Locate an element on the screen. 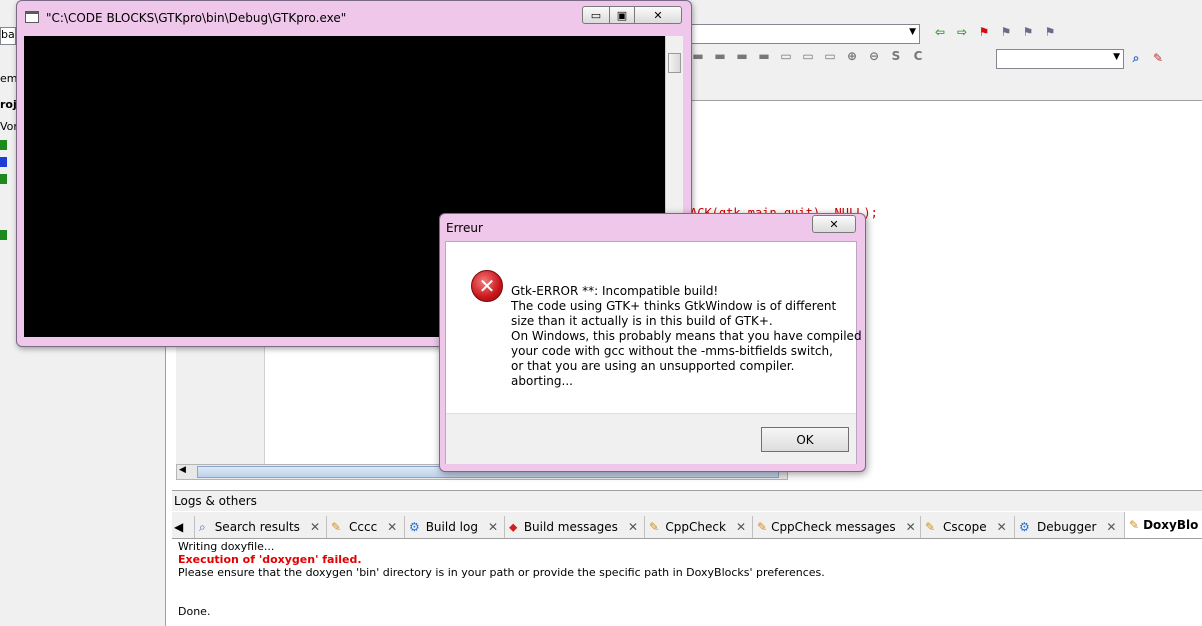 The height and width of the screenshot is (626, 1202). tab-cppcheck: ✎ CppCheck ✕ is located at coordinates (698, 527).